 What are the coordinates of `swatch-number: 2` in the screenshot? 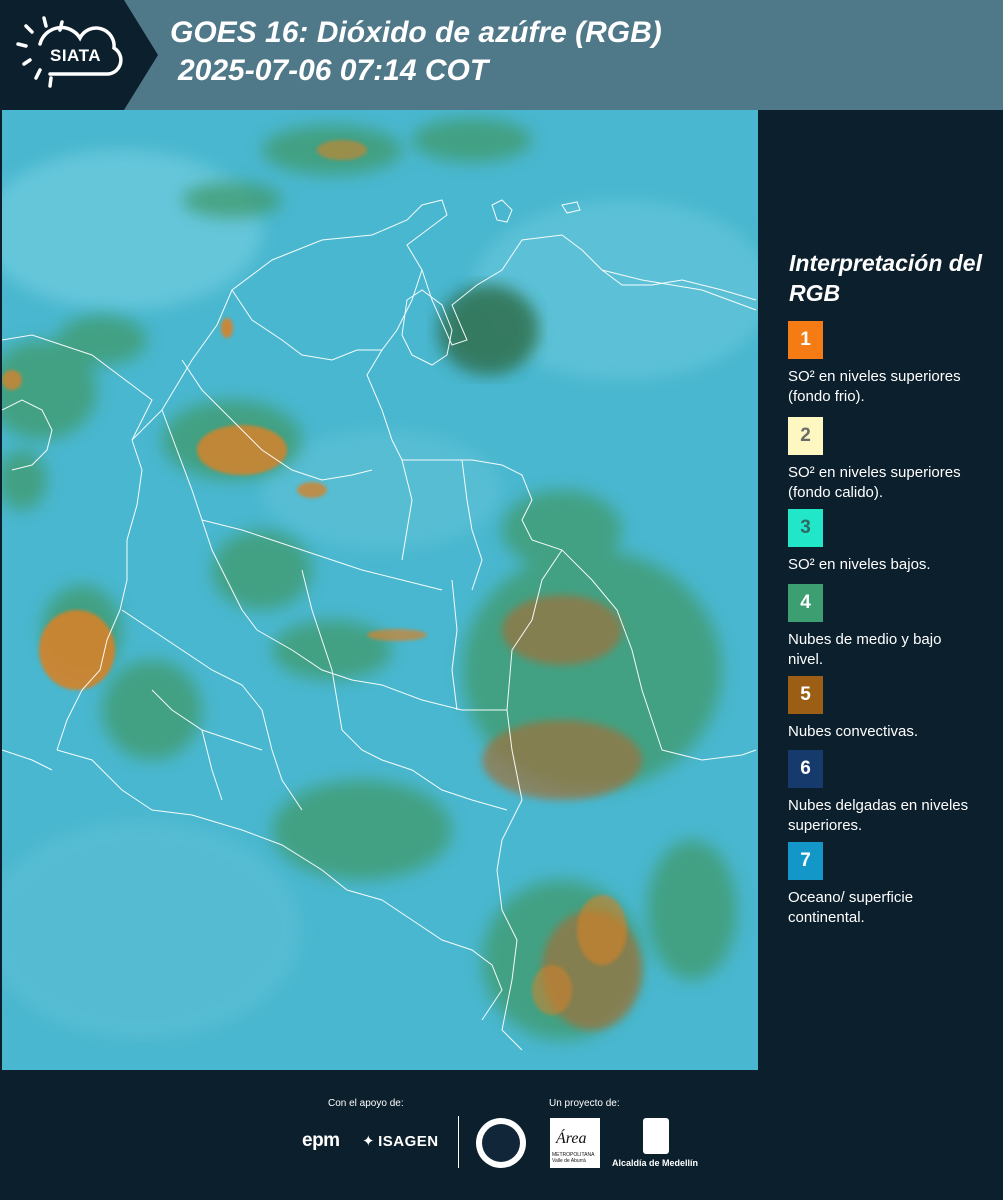 It's located at (805, 435).